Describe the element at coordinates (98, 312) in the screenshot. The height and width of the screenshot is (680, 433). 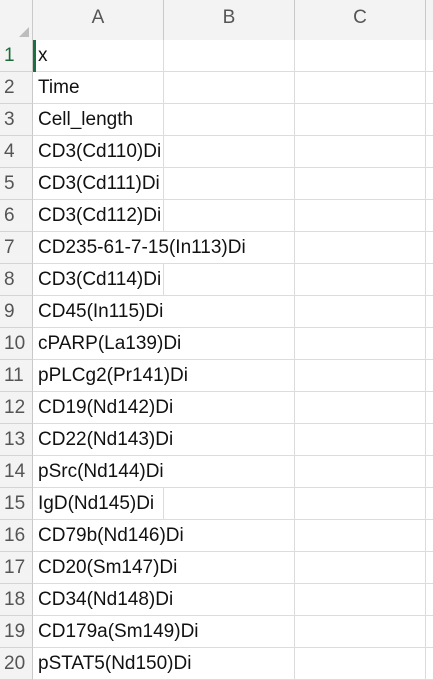
I see `cell-a: CD45(In115)Di` at that location.